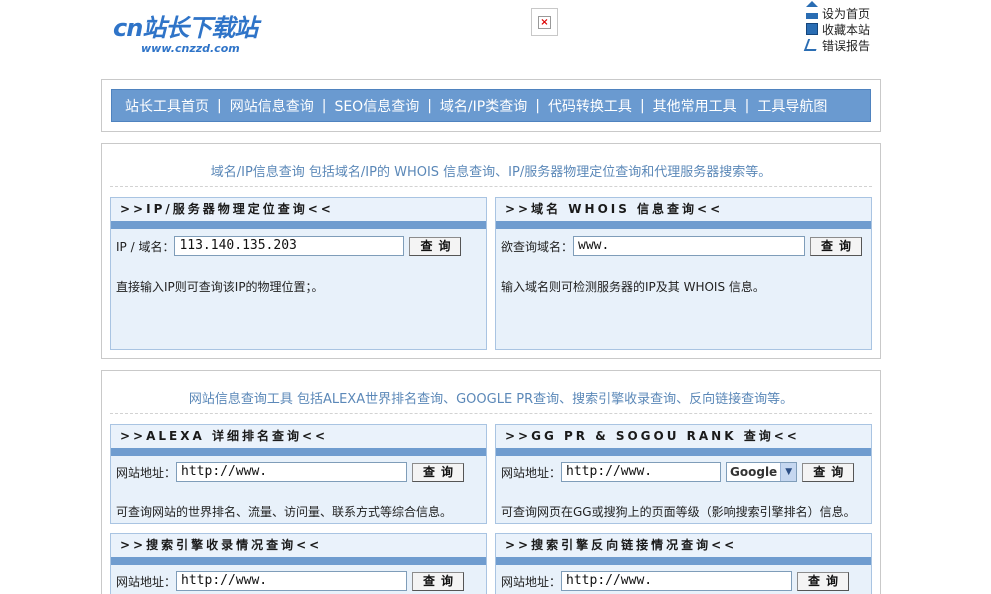 Image resolution: width=991 pixels, height=594 pixels. What do you see at coordinates (298, 213) in the screenshot?
I see `panel-heading: >>IP/服务器物理定位查询<<` at bounding box center [298, 213].